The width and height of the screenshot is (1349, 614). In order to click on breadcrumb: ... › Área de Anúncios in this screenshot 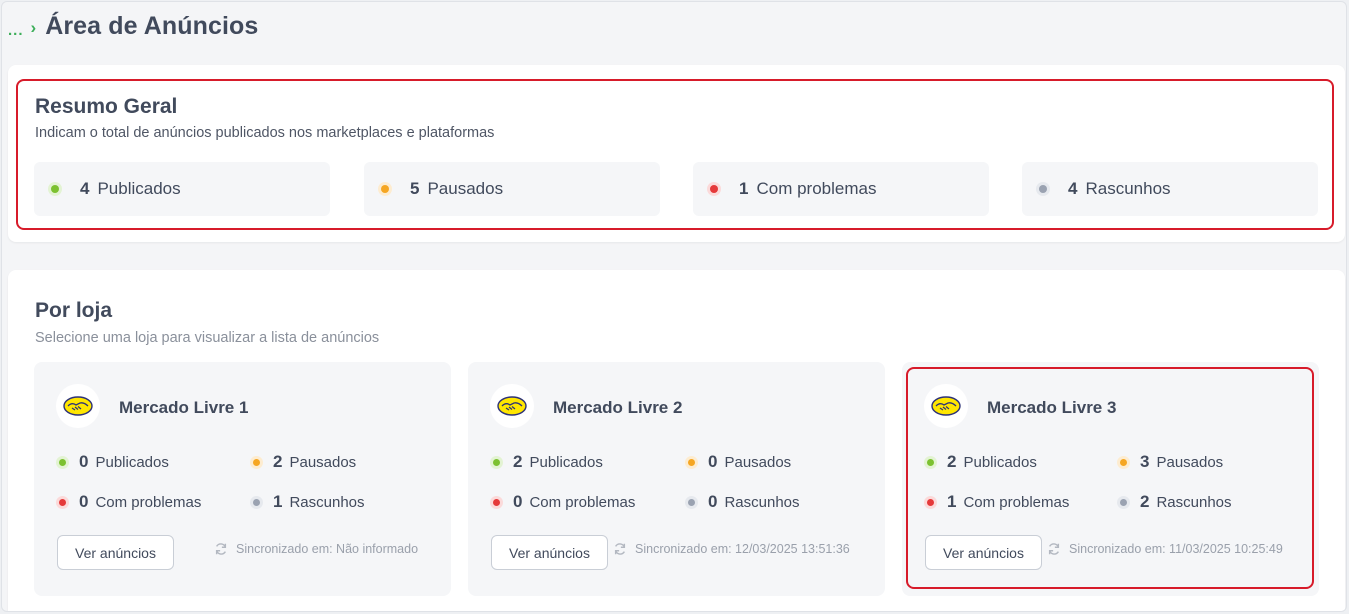, I will do `click(133, 26)`.